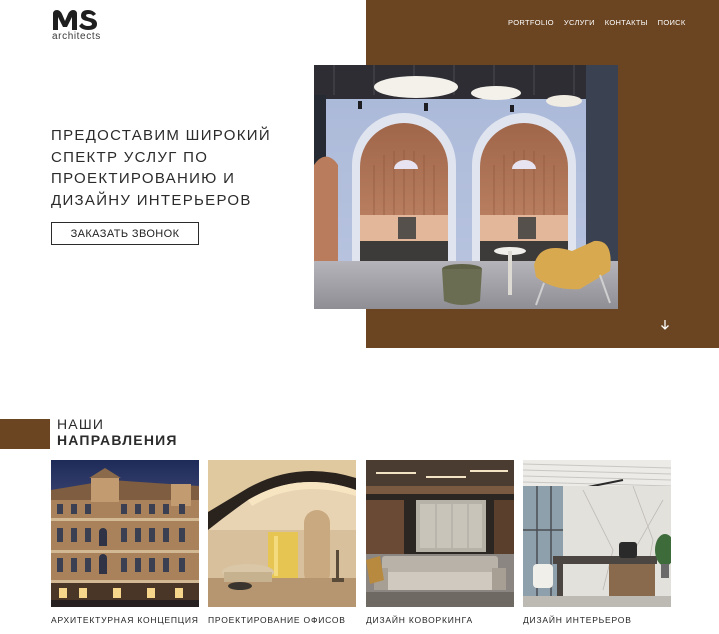 The height and width of the screenshot is (634, 719). What do you see at coordinates (151, 200) in the screenshot?
I see `hero-title-line-4: ДИЗАЙНУ ИНТЕРЬЕРОВ` at bounding box center [151, 200].